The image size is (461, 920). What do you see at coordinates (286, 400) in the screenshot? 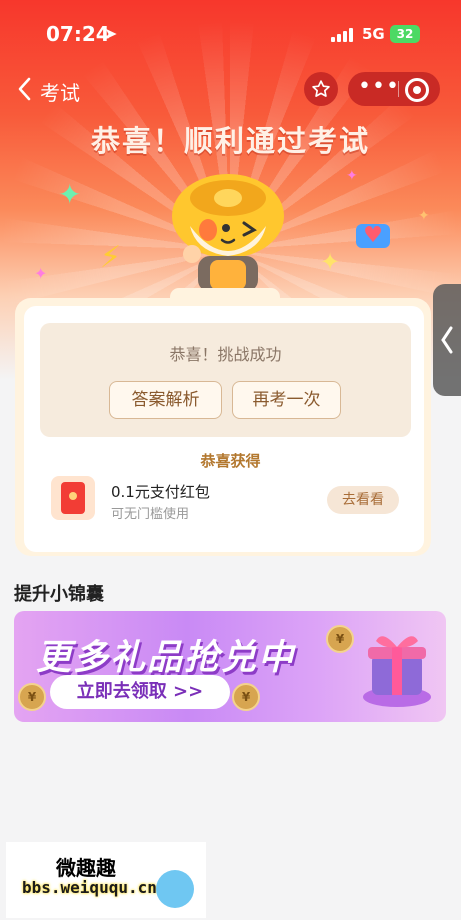
I see `retake-exam-button: 再考一次` at bounding box center [286, 400].